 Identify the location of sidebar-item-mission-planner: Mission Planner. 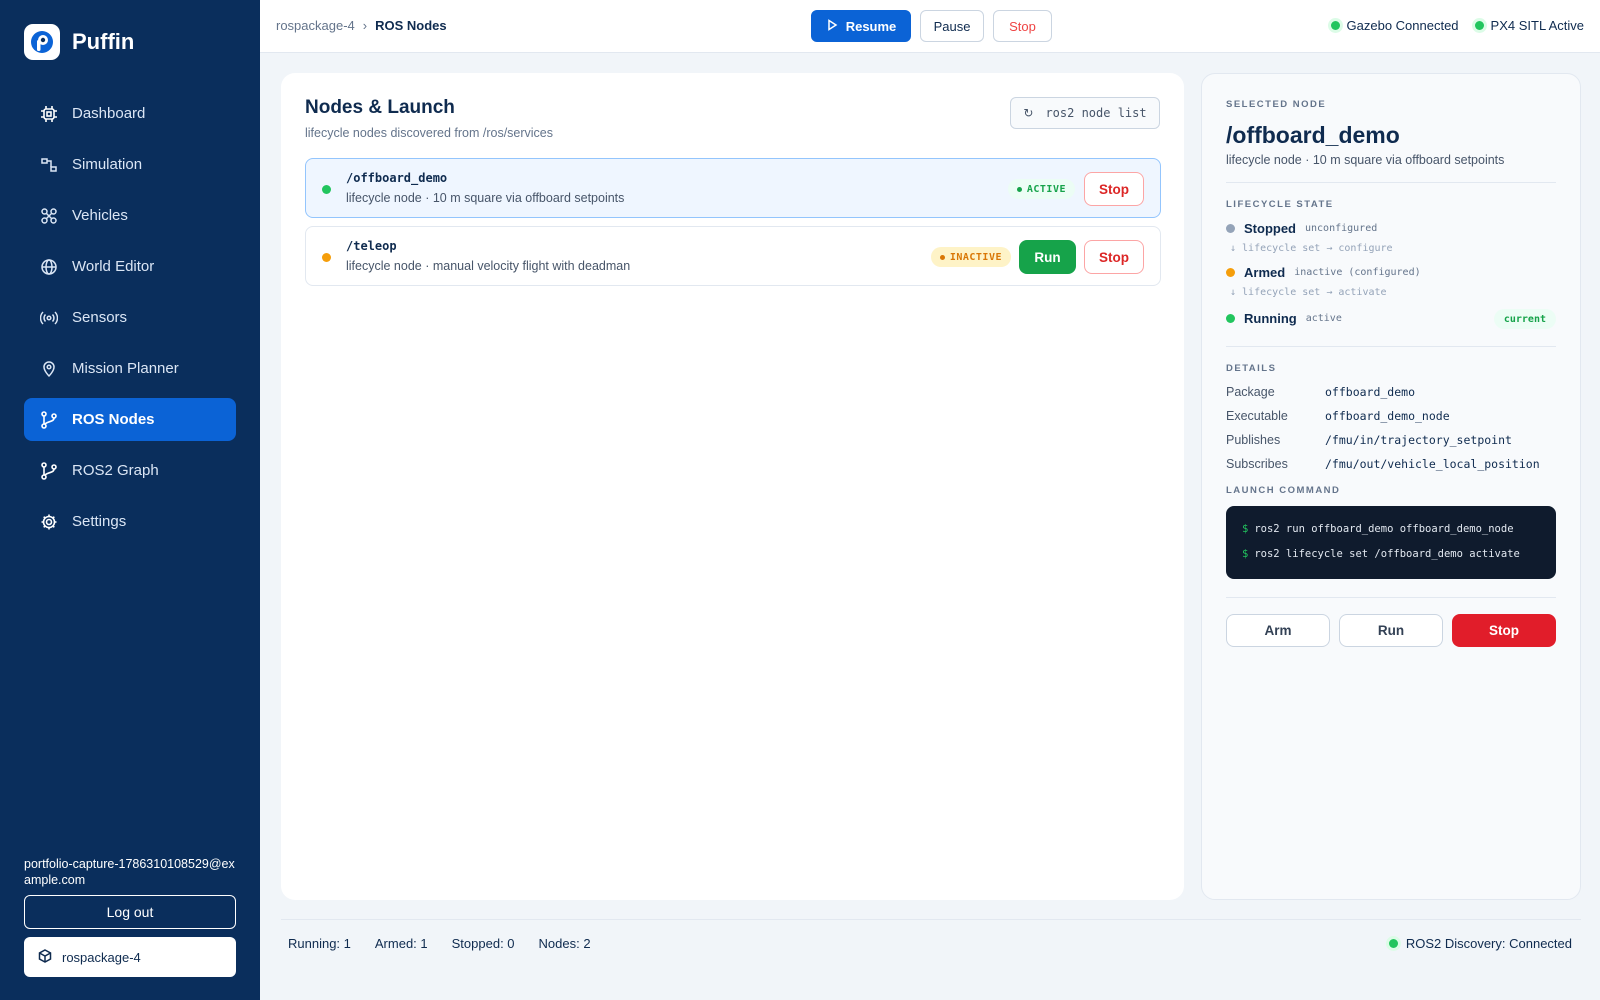
(130, 368).